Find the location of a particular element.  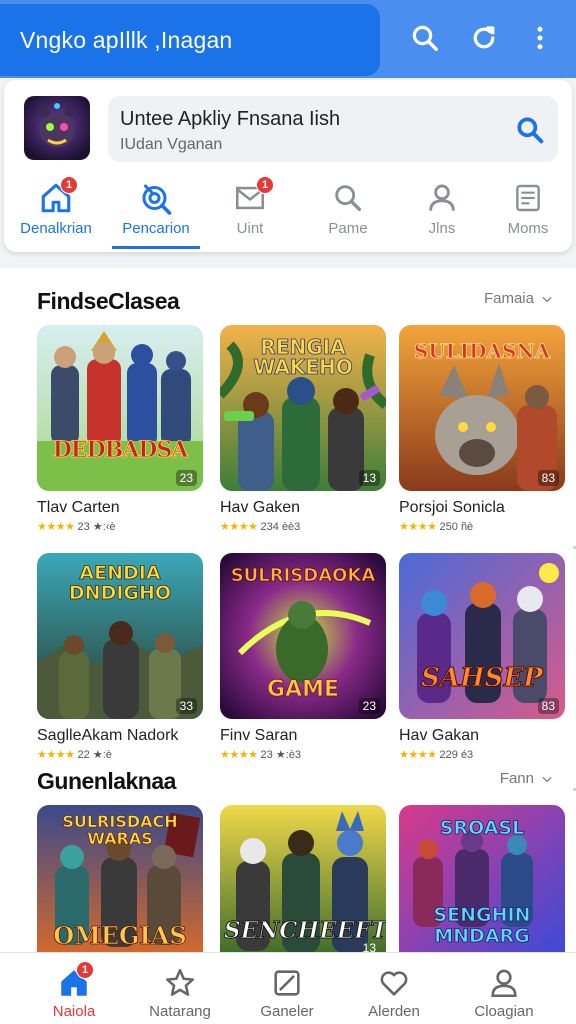

game-name: SaglleAkam Nadork is located at coordinates (108, 735).